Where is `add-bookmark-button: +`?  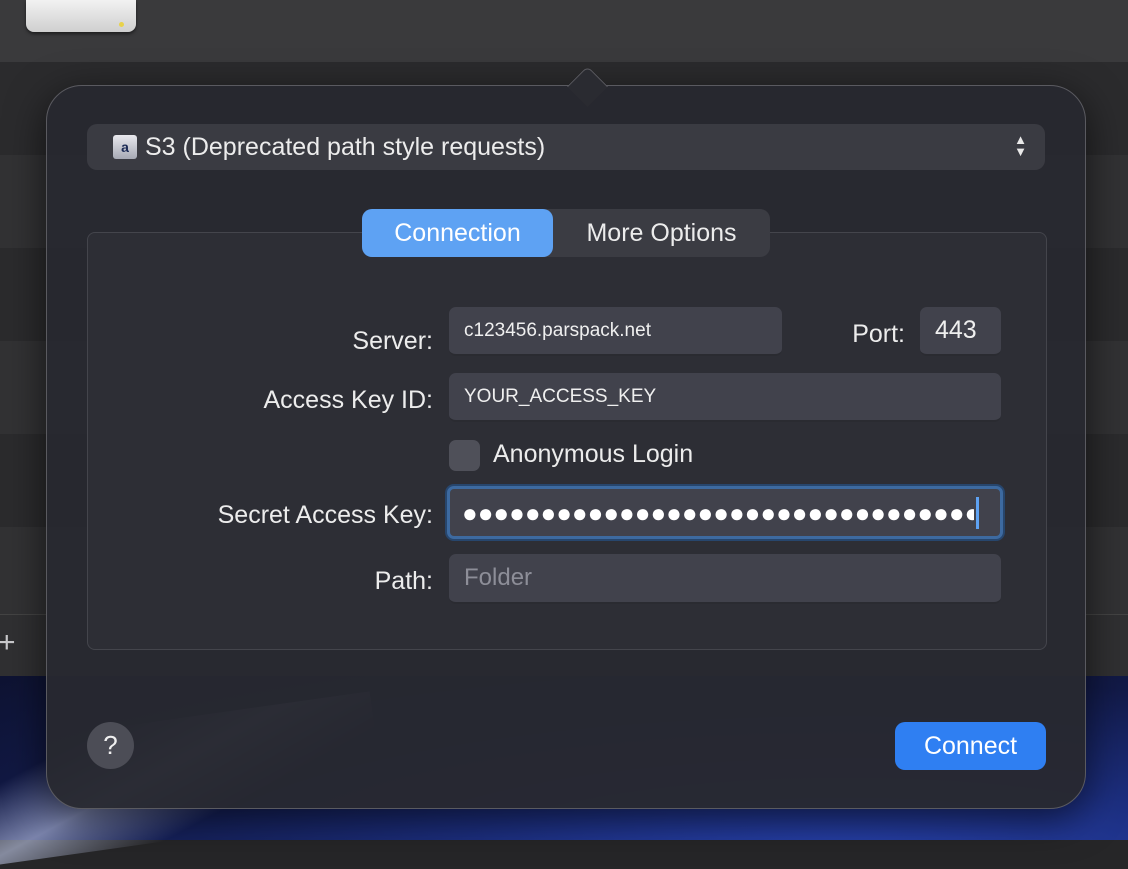
add-bookmark-button: + is located at coordinates (8, 643).